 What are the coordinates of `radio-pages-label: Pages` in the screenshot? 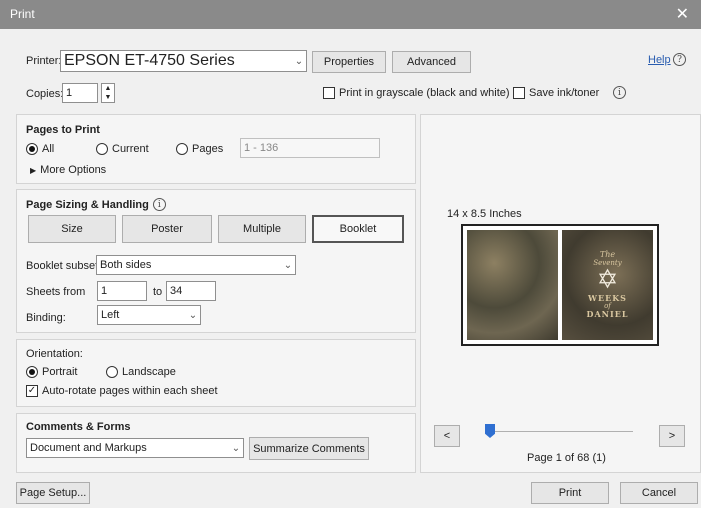 It's located at (208, 149).